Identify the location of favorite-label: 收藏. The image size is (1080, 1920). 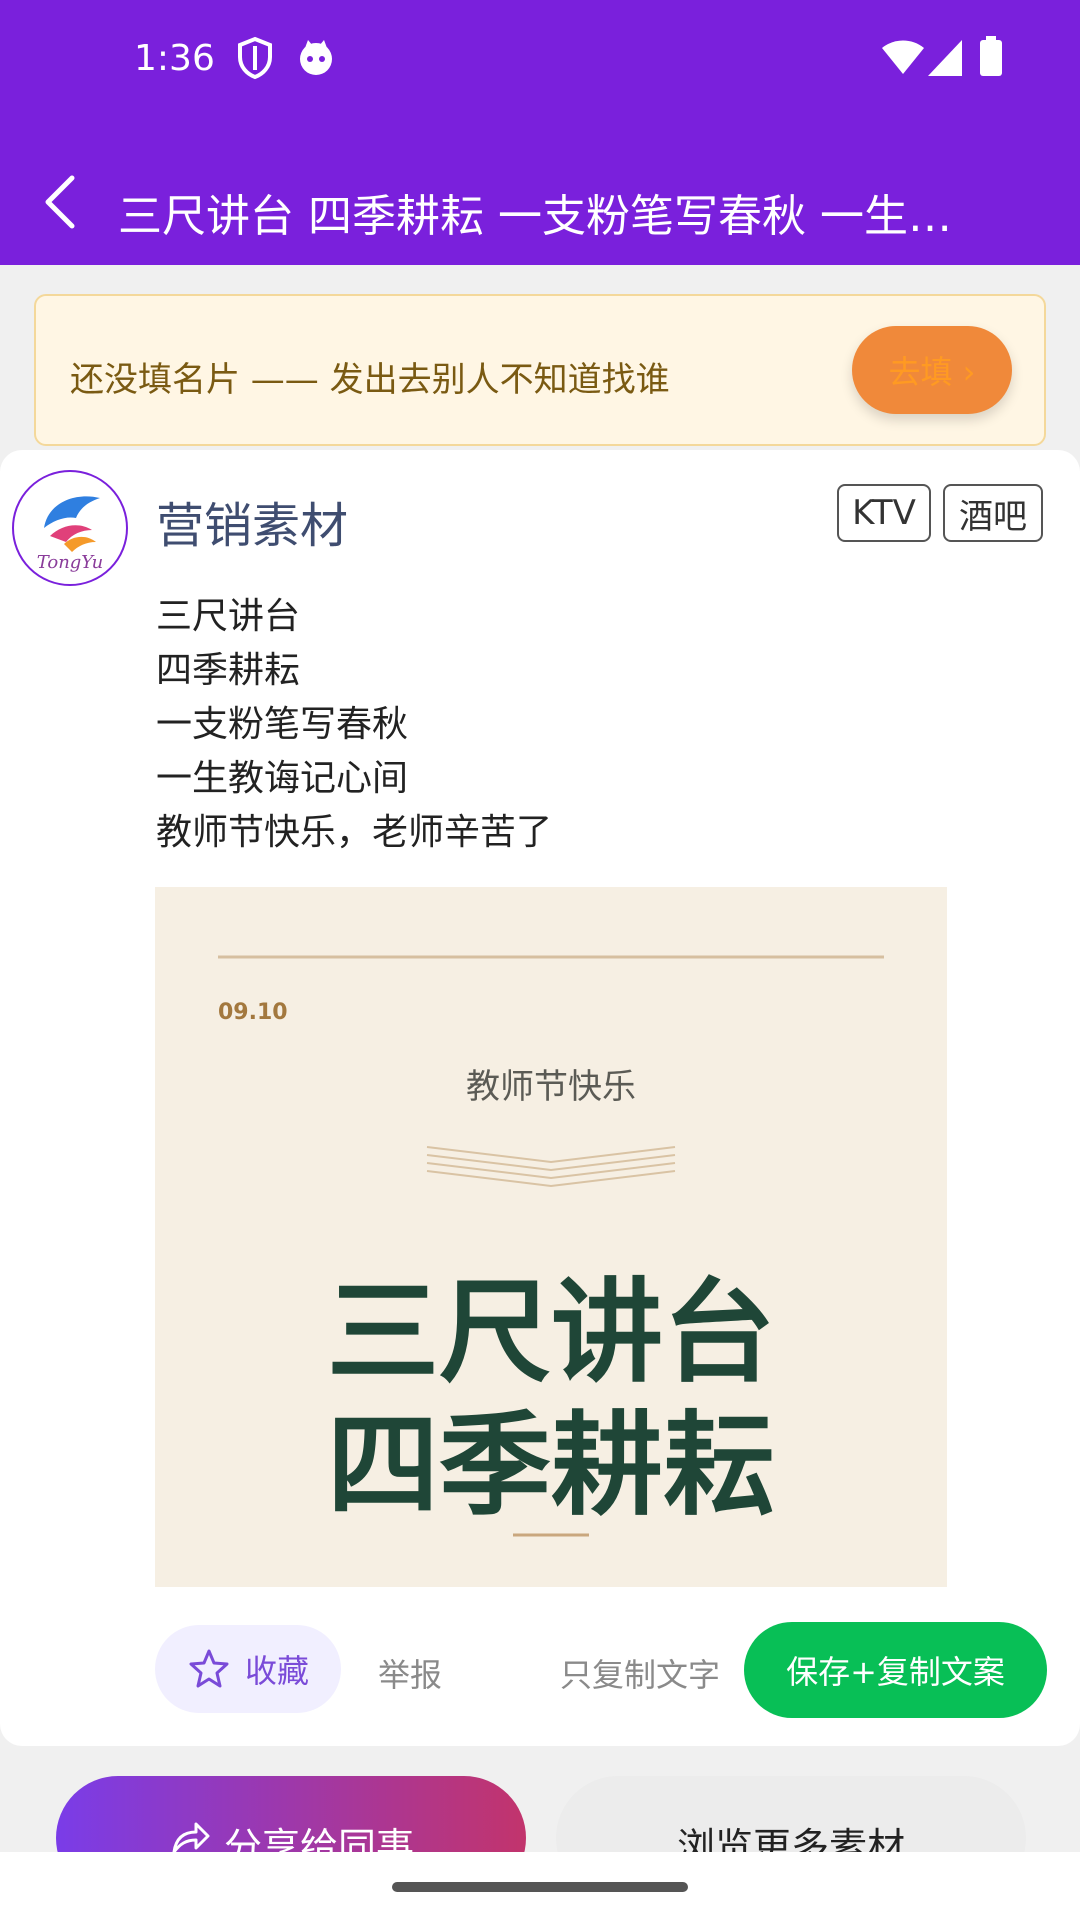
(276, 1671).